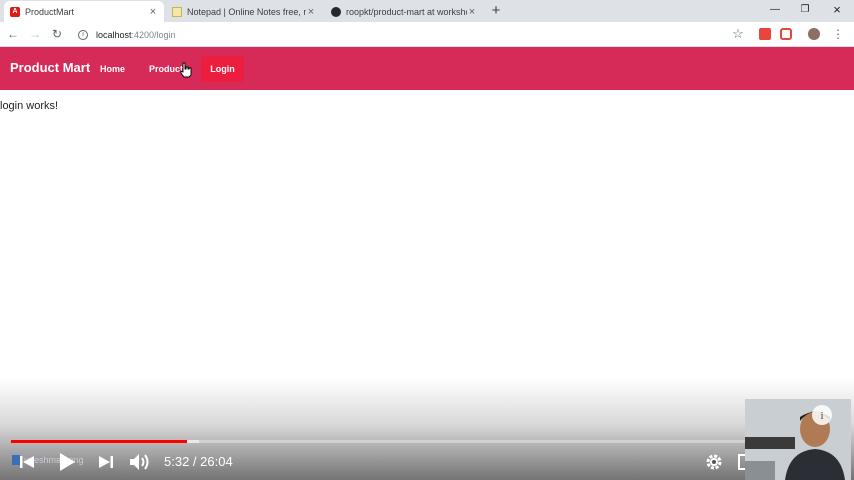 This screenshot has height=480, width=854. I want to click on tab-title: roopkt/product-mart at worksho, so click(406, 11).